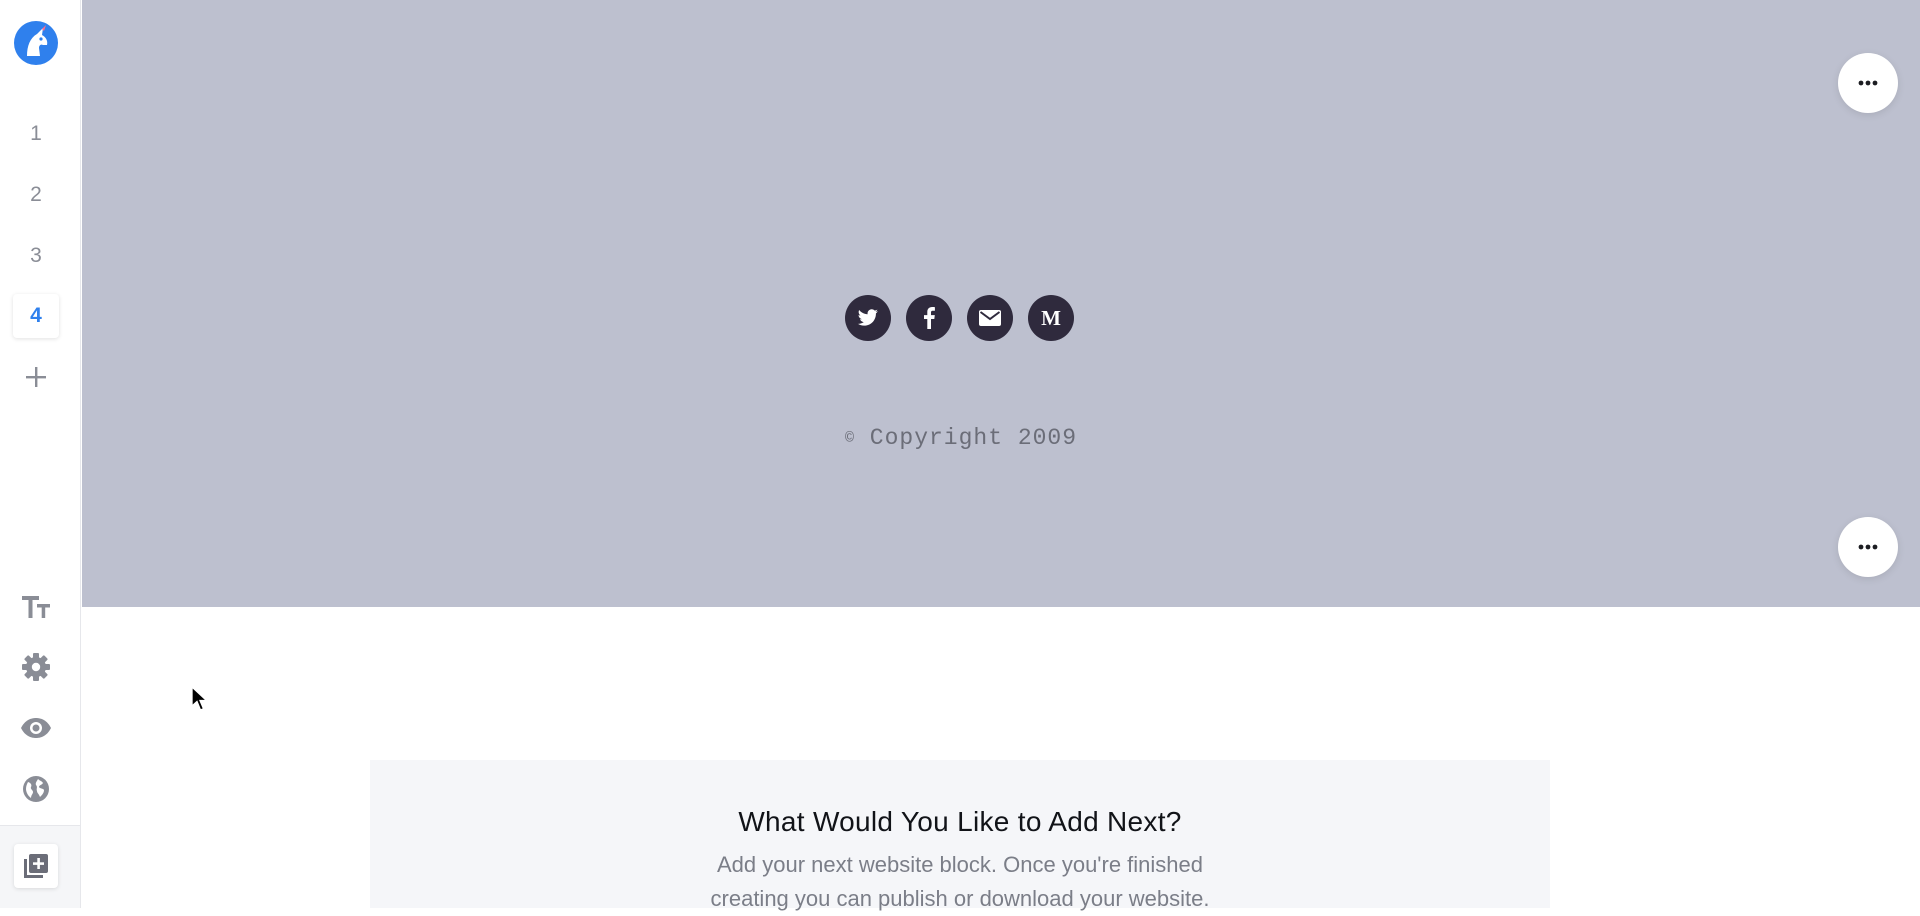 The image size is (1920, 916). What do you see at coordinates (961, 438) in the screenshot?
I see `copyright-text: © Copyright 2009` at bounding box center [961, 438].